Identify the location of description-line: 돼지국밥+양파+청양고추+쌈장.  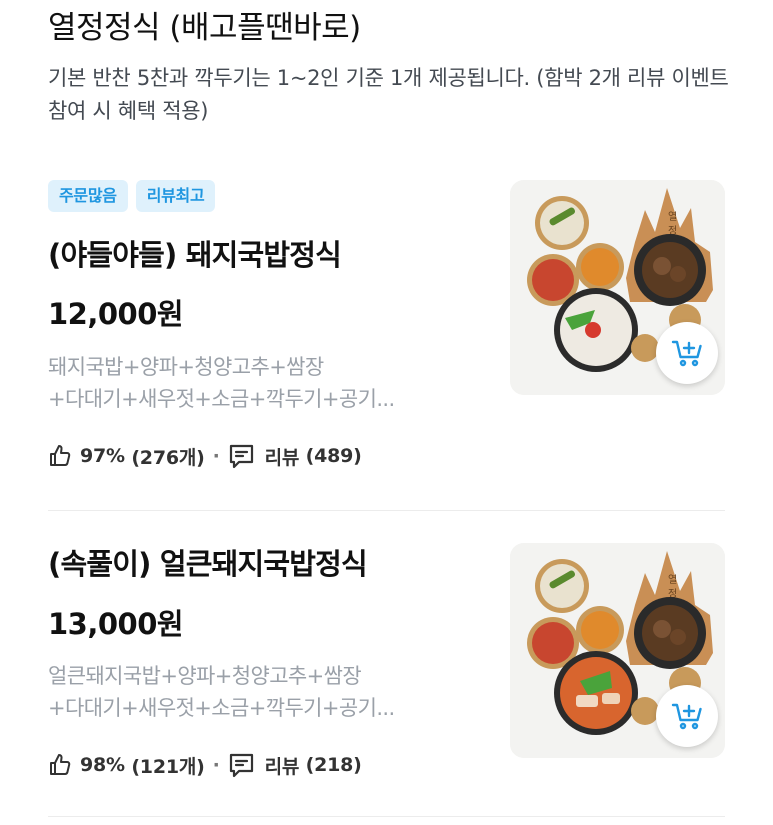
(186, 367).